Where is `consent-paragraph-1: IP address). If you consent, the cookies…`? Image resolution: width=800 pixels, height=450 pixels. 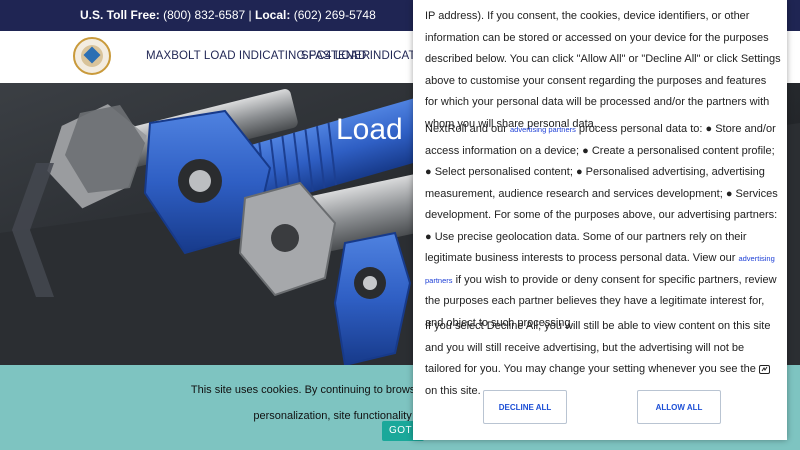 consent-paragraph-1: IP address). If you consent, the cookies… is located at coordinates (603, 70).